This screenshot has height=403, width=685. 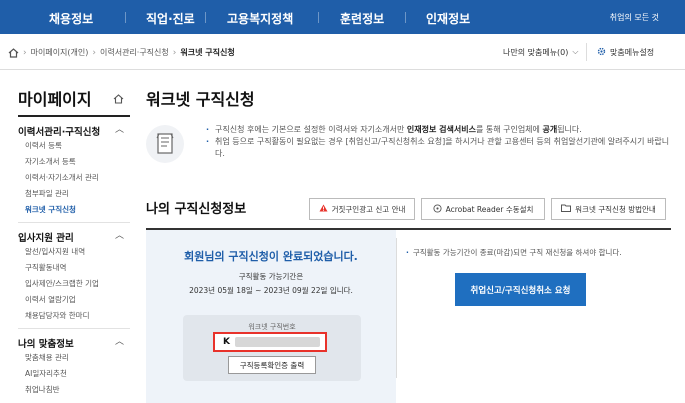 What do you see at coordinates (311, 129) in the screenshot?
I see `info-text: 구직신청 후에는 기본으로 설정한 이력서와 자기소개서만` at bounding box center [311, 129].